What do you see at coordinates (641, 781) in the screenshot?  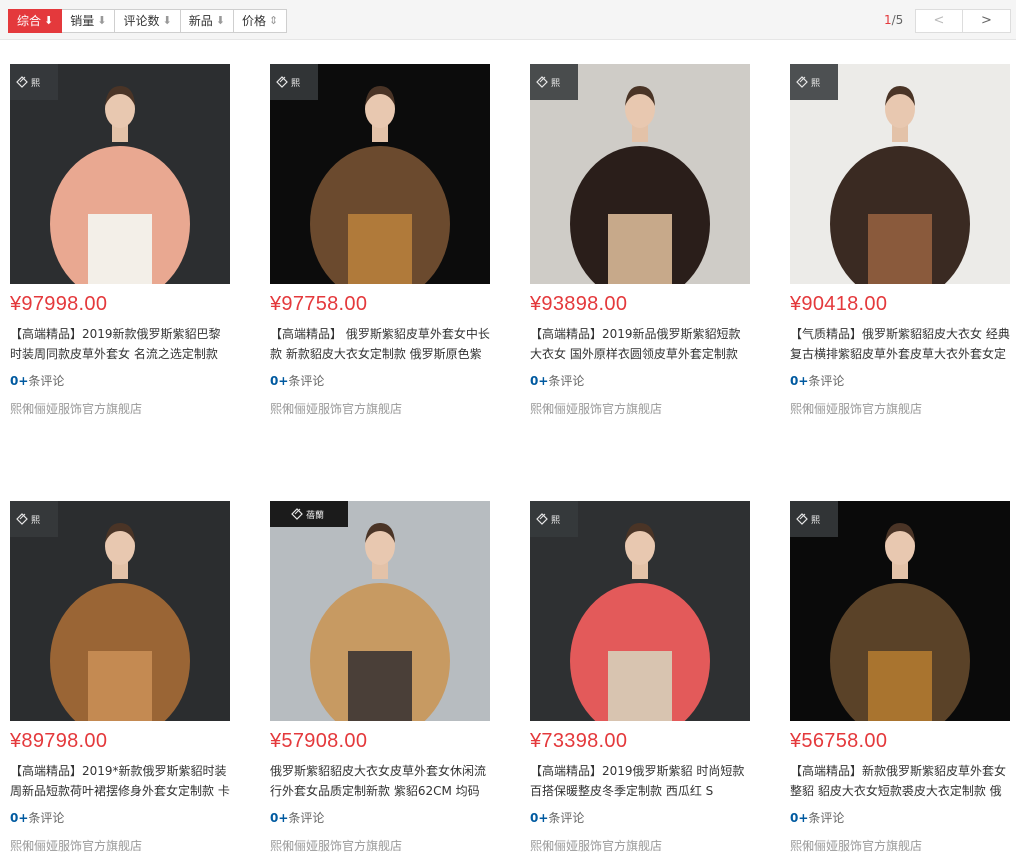 I see `product-title-link: 【高端精品】2019俄罗斯紫貂 时尚短款百搭保暖整皮冬季定制款 西瓜红 S` at bounding box center [641, 781].